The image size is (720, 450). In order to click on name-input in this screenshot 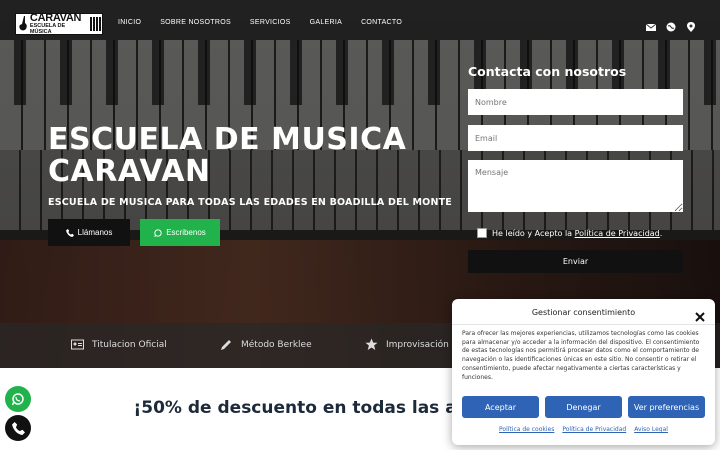, I will do `click(575, 102)`.